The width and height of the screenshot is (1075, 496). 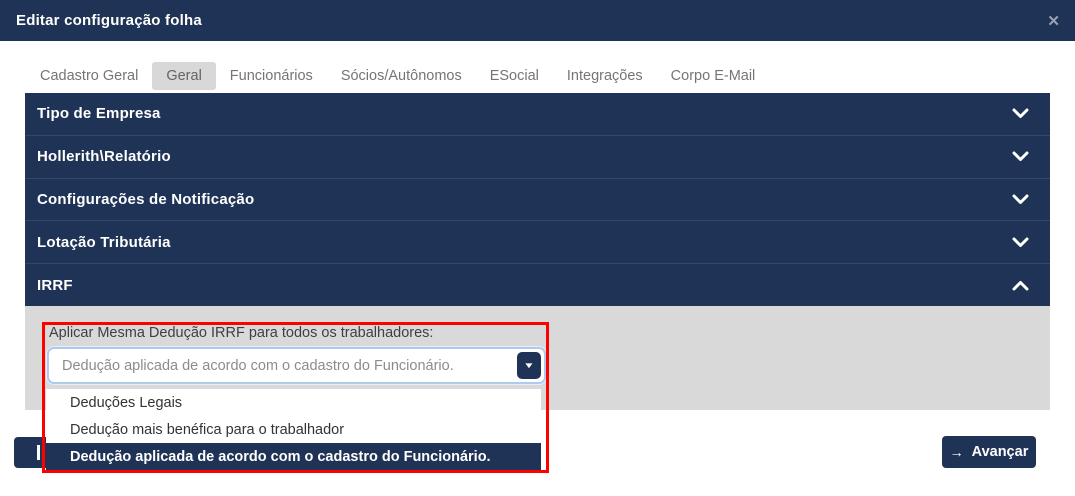 What do you see at coordinates (605, 76) in the screenshot?
I see `tab-integracoes: Integrações` at bounding box center [605, 76].